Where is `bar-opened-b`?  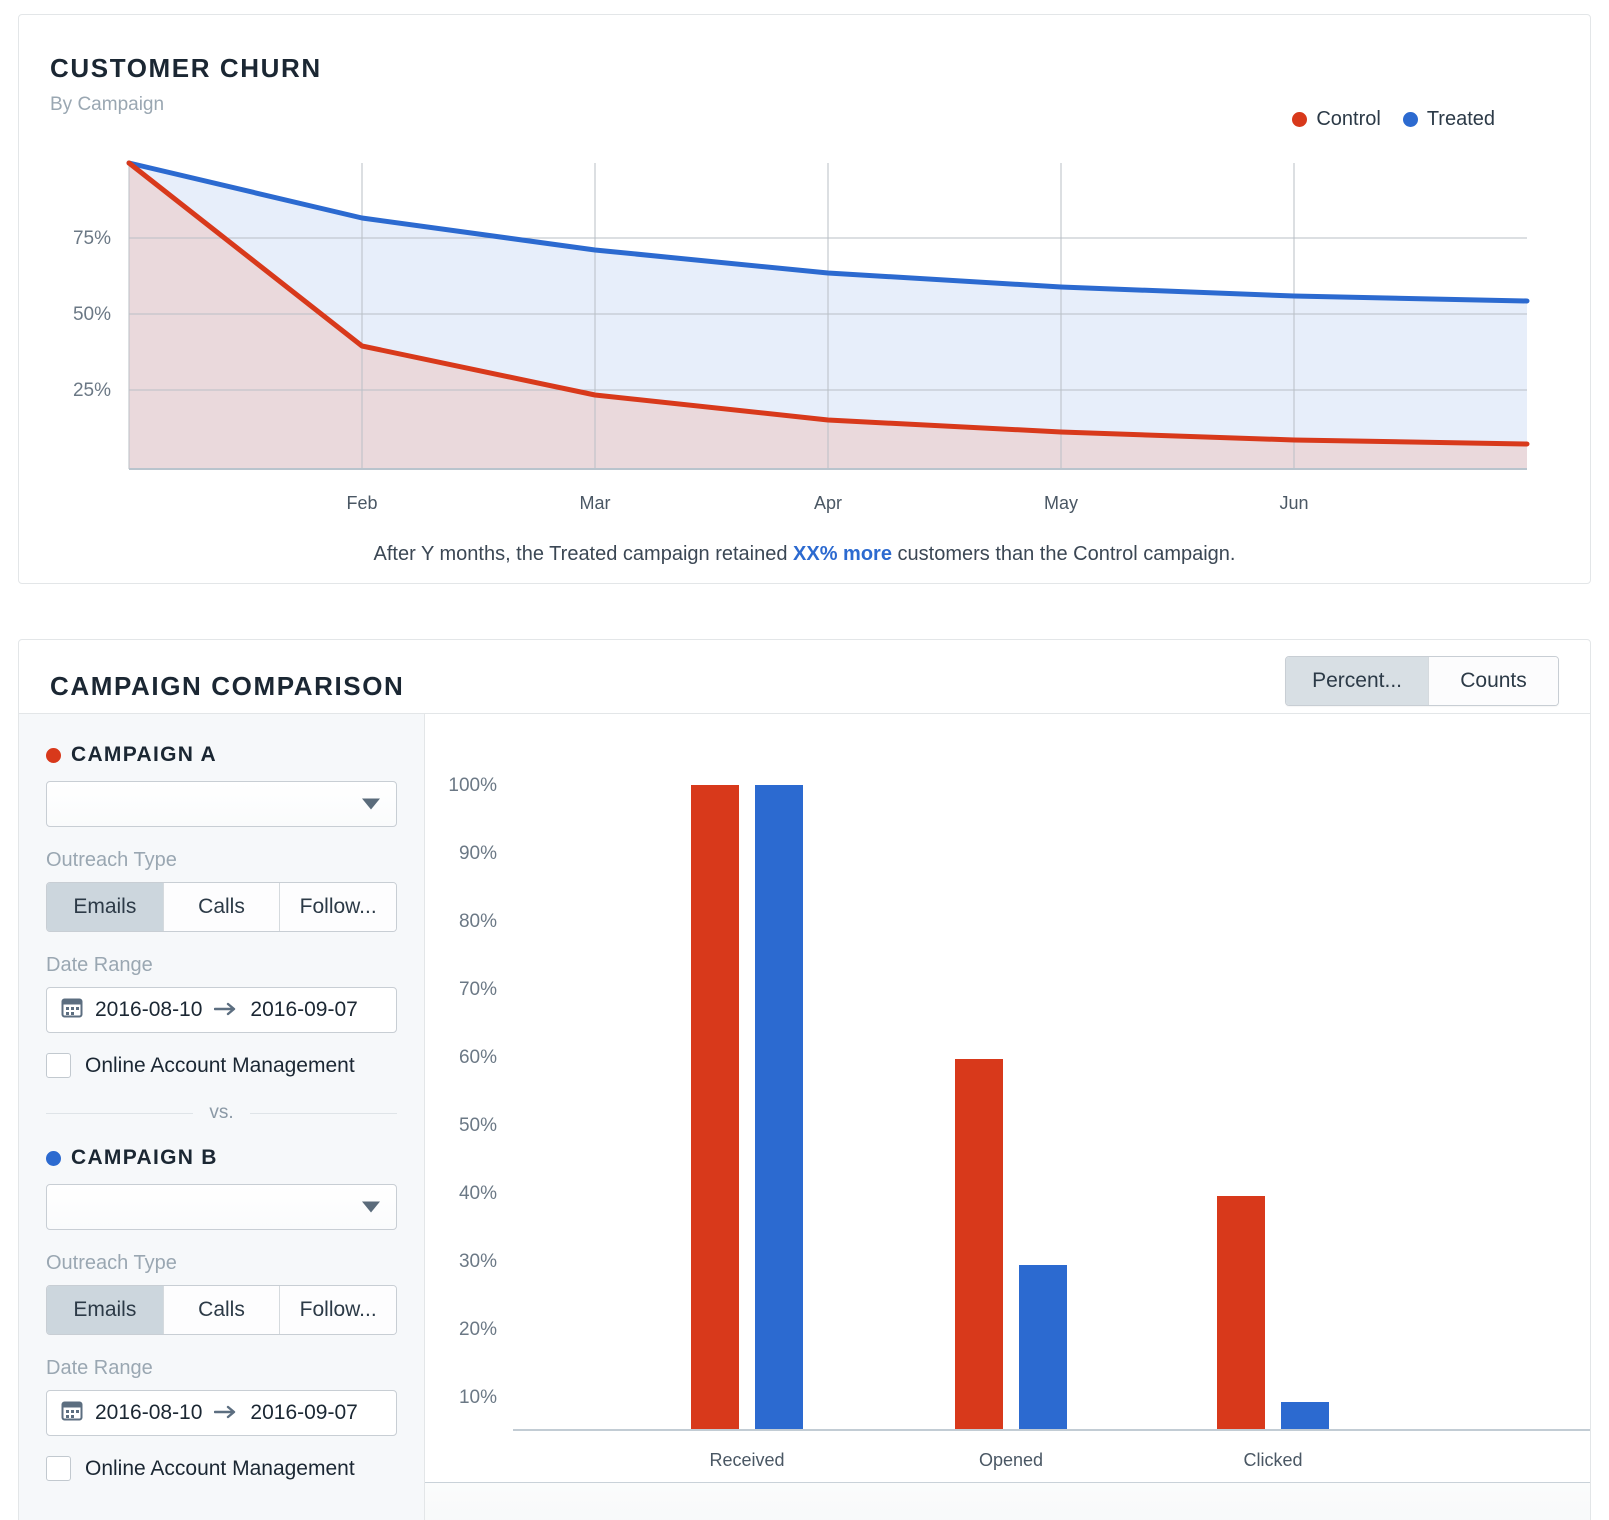
bar-opened-b is located at coordinates (1043, 1347).